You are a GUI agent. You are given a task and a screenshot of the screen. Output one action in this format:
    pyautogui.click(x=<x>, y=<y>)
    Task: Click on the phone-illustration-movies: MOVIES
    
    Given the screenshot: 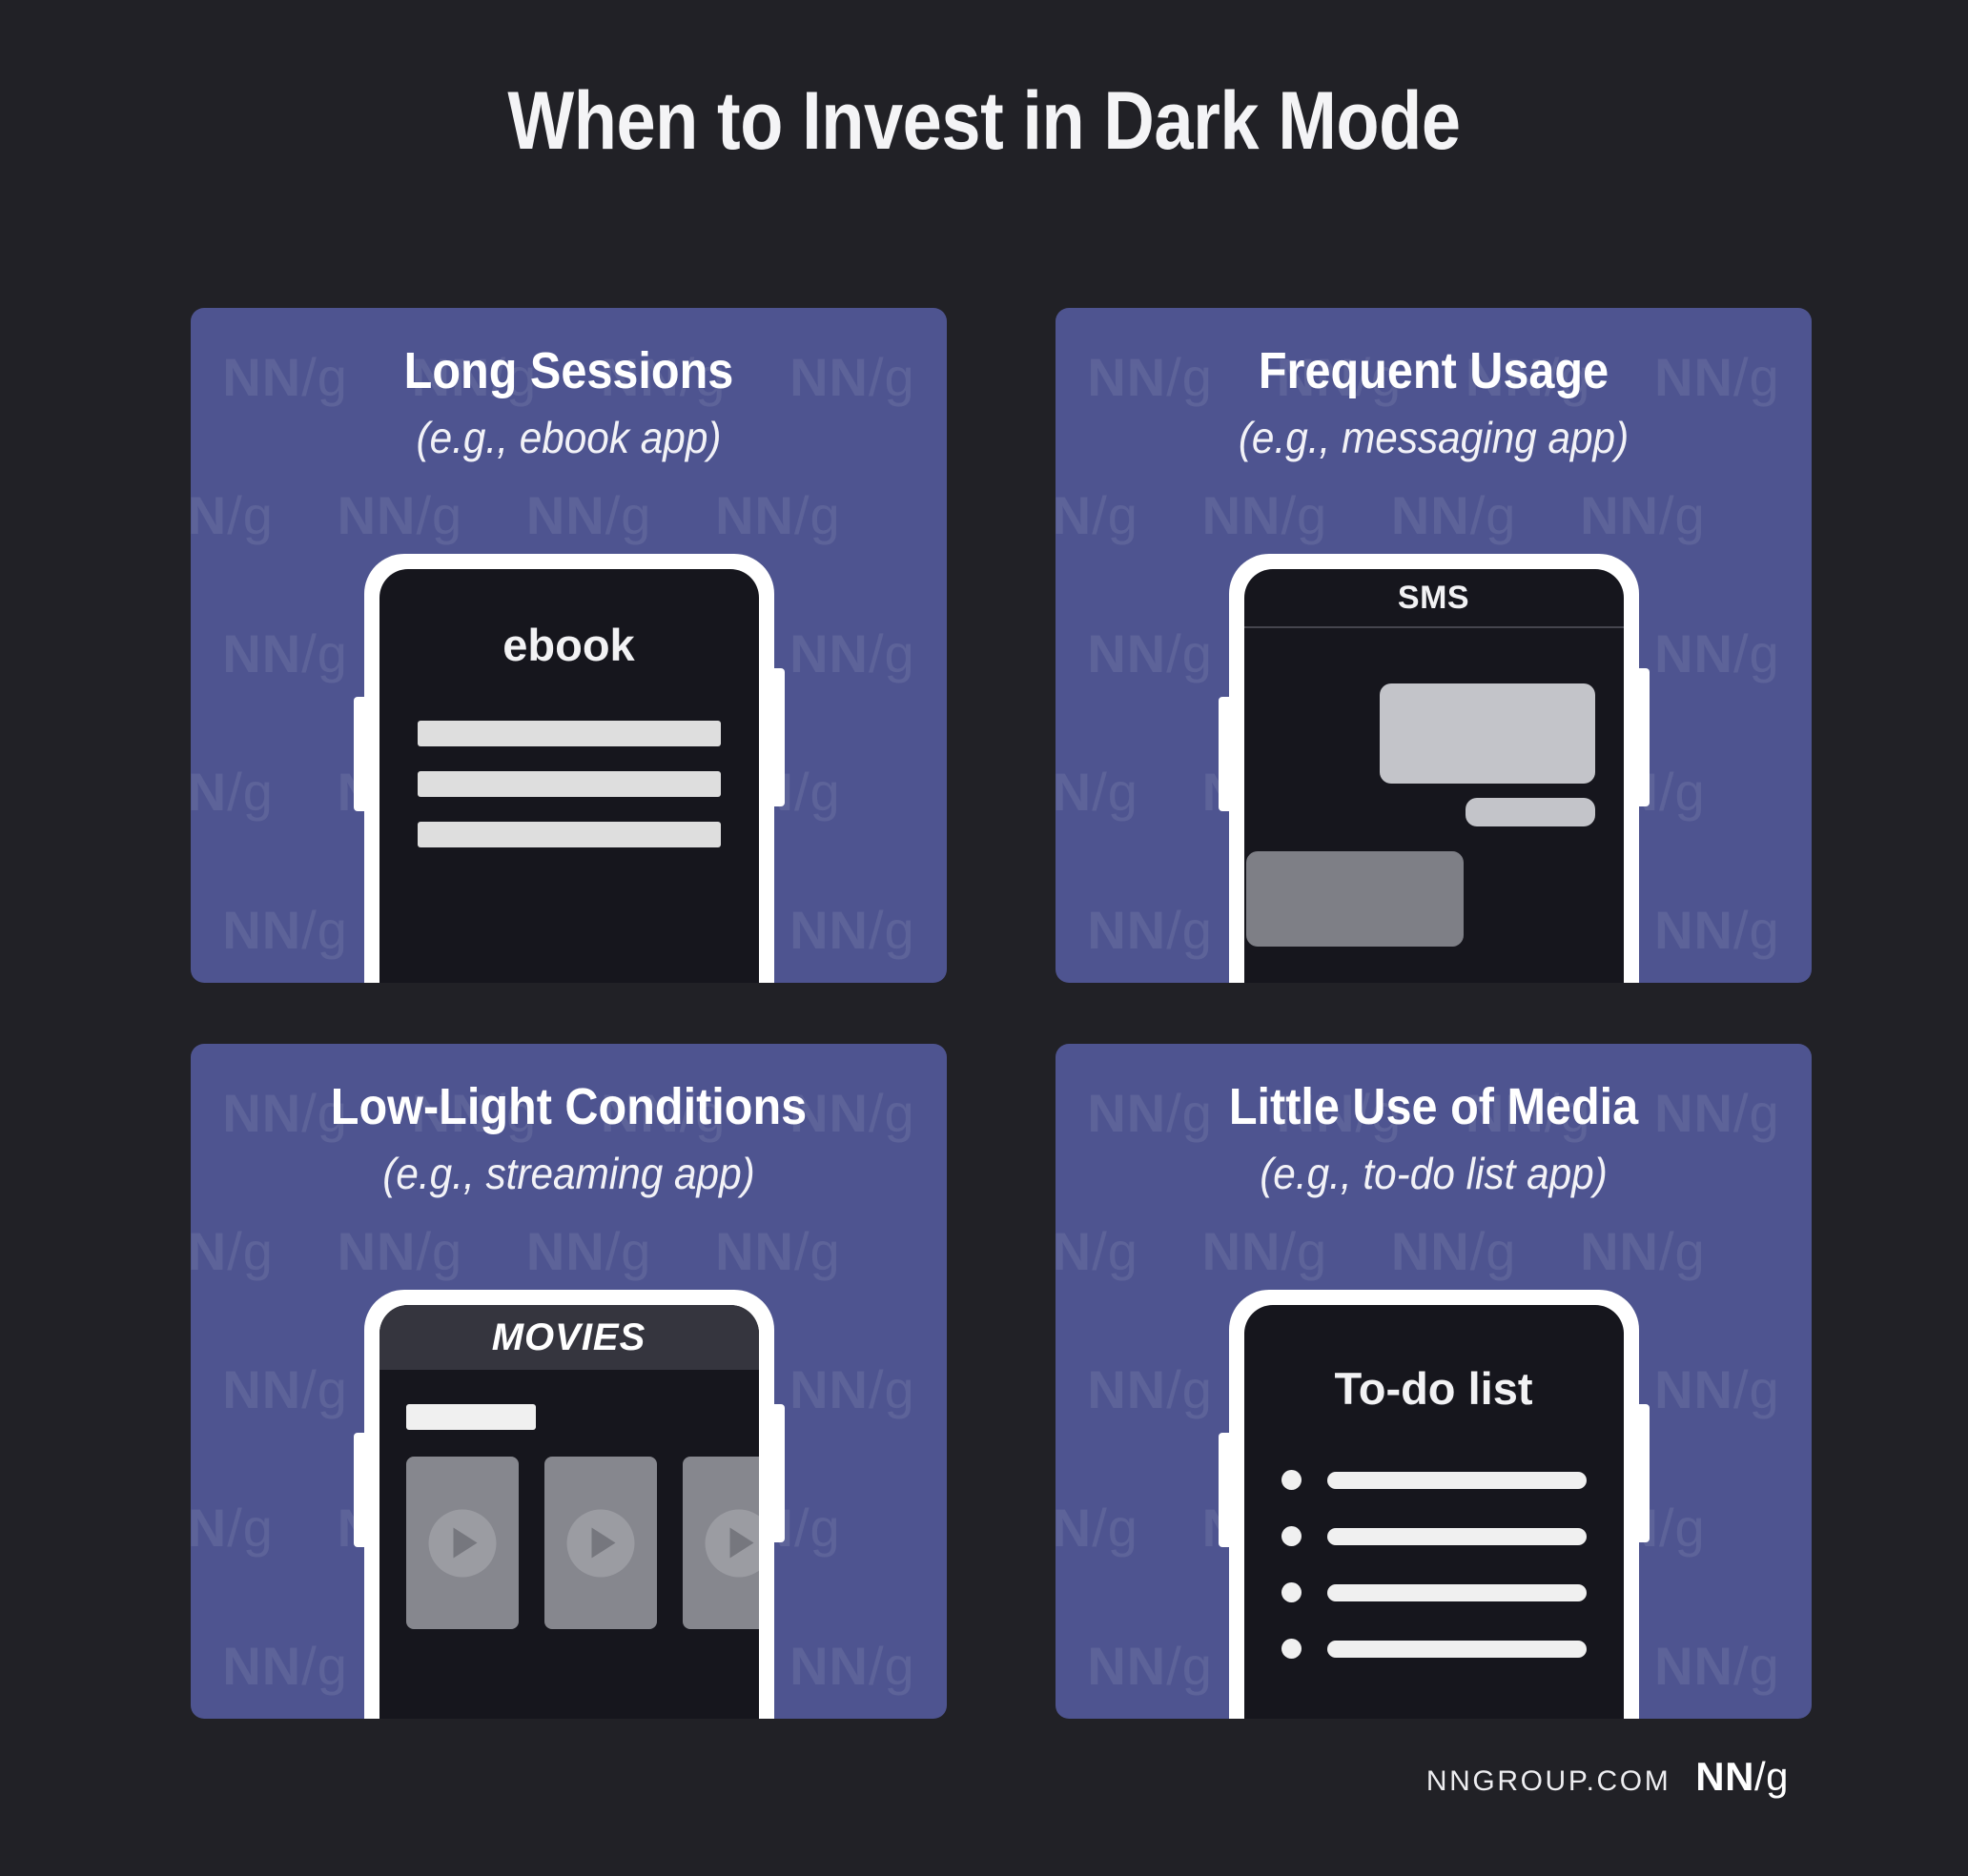 What is the action you would take?
    pyautogui.click(x=569, y=1504)
    